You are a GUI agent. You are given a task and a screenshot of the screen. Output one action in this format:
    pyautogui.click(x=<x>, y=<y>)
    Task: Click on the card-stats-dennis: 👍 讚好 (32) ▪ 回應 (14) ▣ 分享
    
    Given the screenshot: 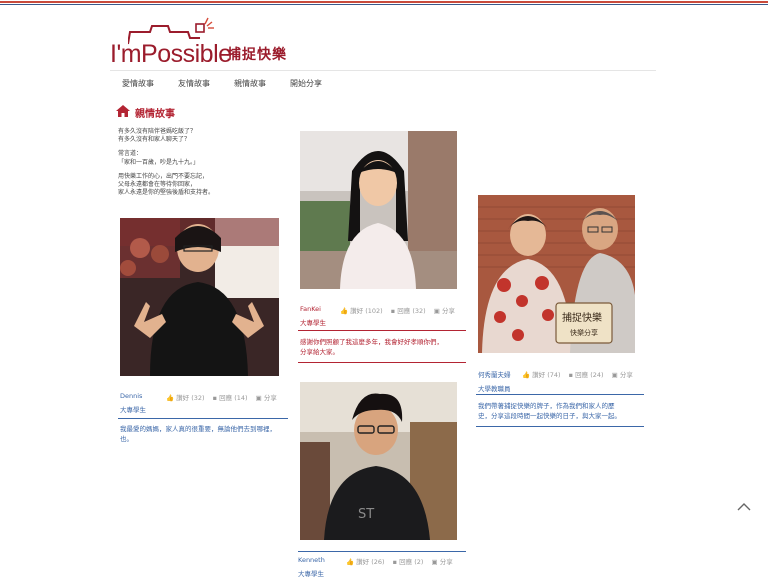 What is the action you would take?
    pyautogui.click(x=221, y=397)
    